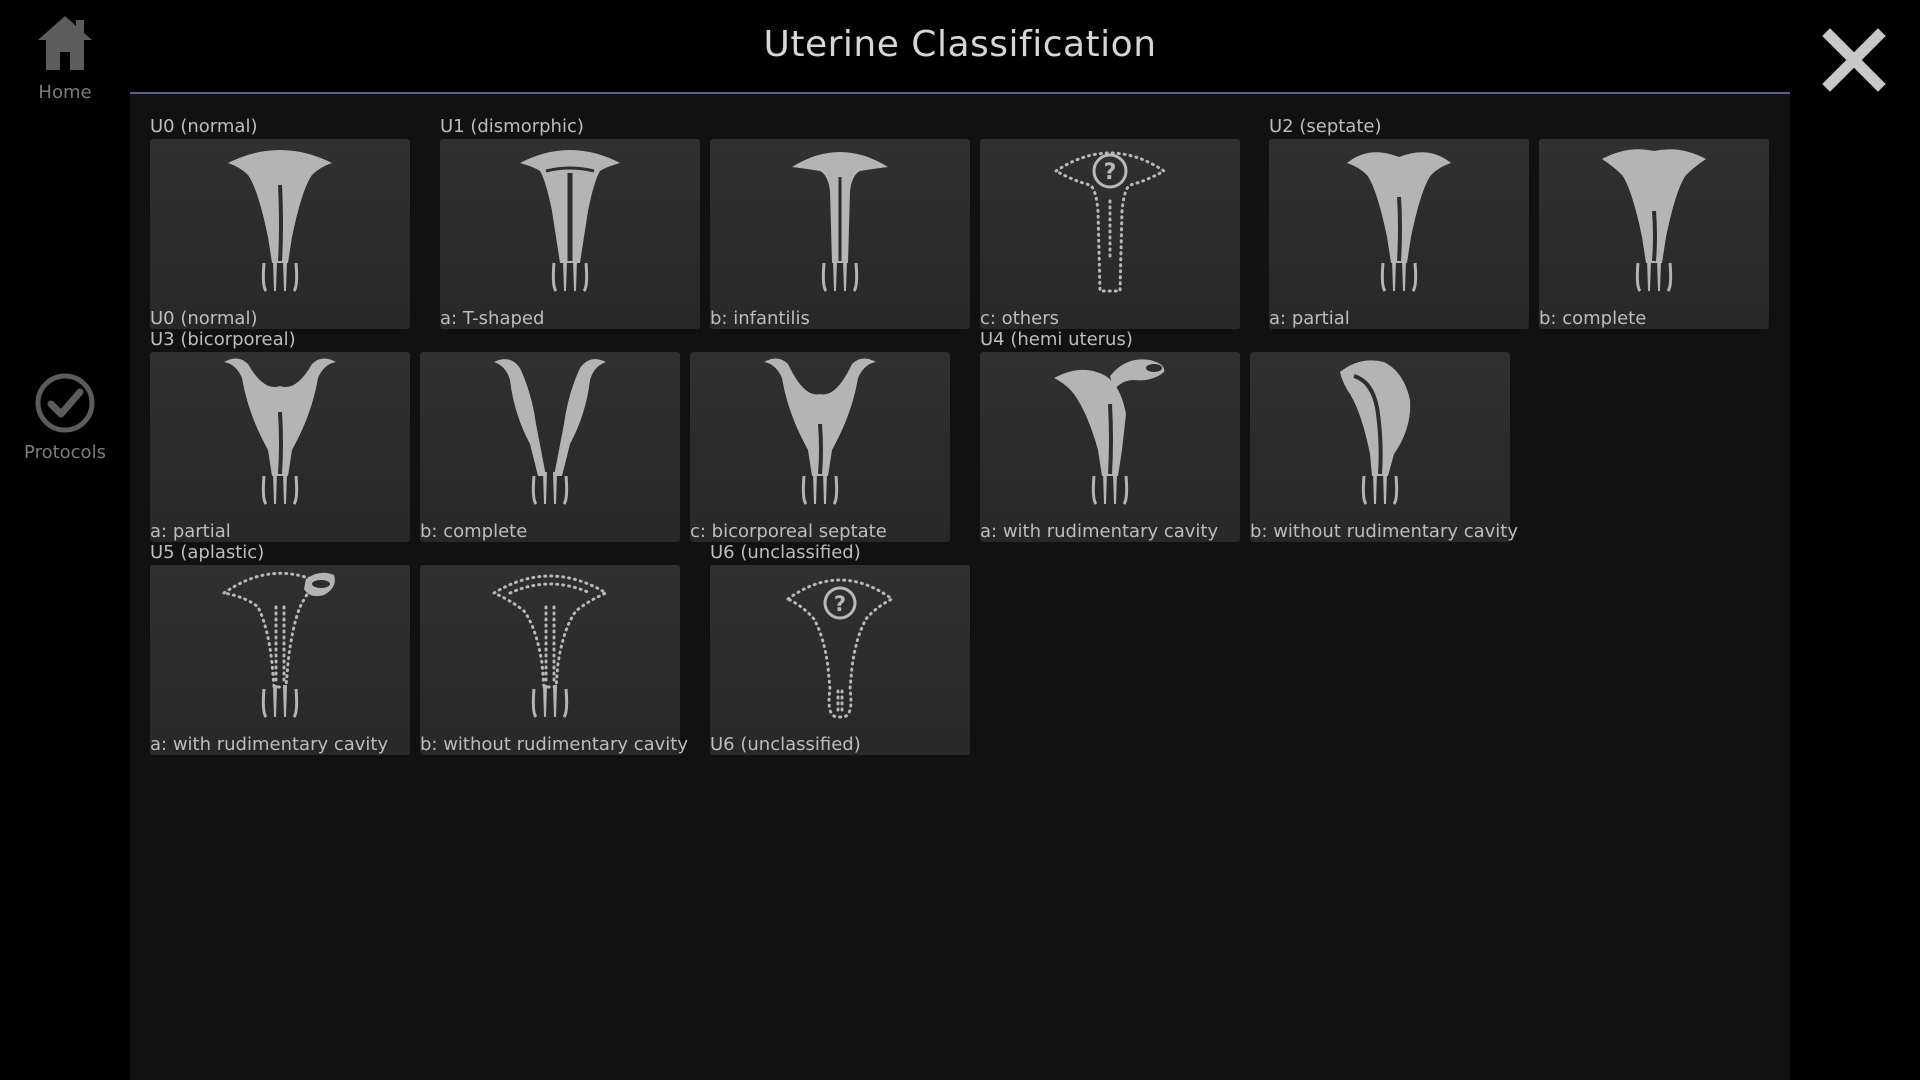  Describe the element at coordinates (512, 126) in the screenshot. I see `group-label-u1: U1 (dismorphic)` at that location.